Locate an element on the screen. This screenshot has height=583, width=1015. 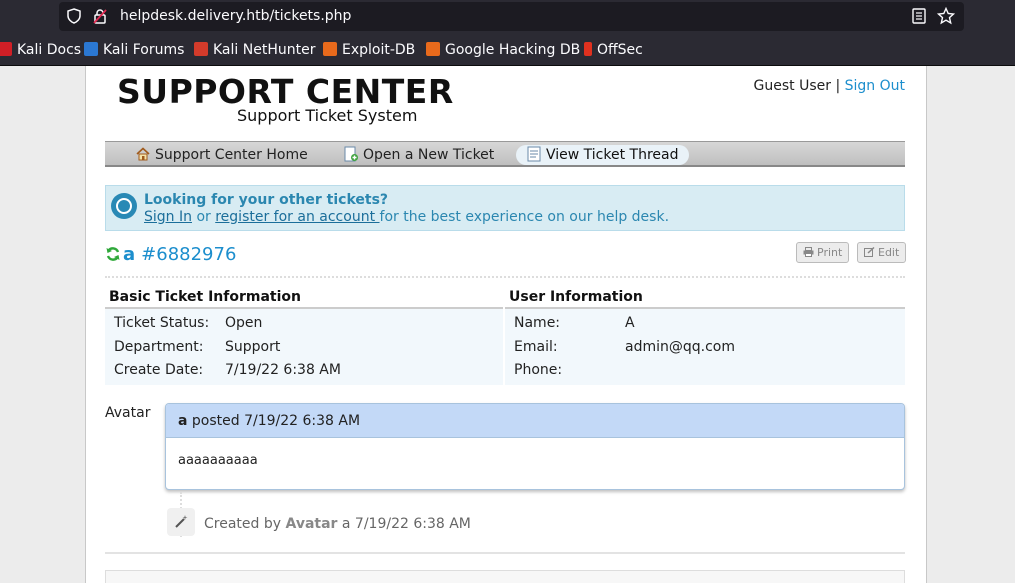
edit-button: Edit is located at coordinates (882, 252).